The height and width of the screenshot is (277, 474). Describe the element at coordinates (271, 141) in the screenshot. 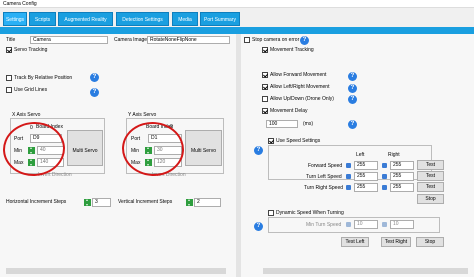

I see `use-speed-checkbox` at that location.